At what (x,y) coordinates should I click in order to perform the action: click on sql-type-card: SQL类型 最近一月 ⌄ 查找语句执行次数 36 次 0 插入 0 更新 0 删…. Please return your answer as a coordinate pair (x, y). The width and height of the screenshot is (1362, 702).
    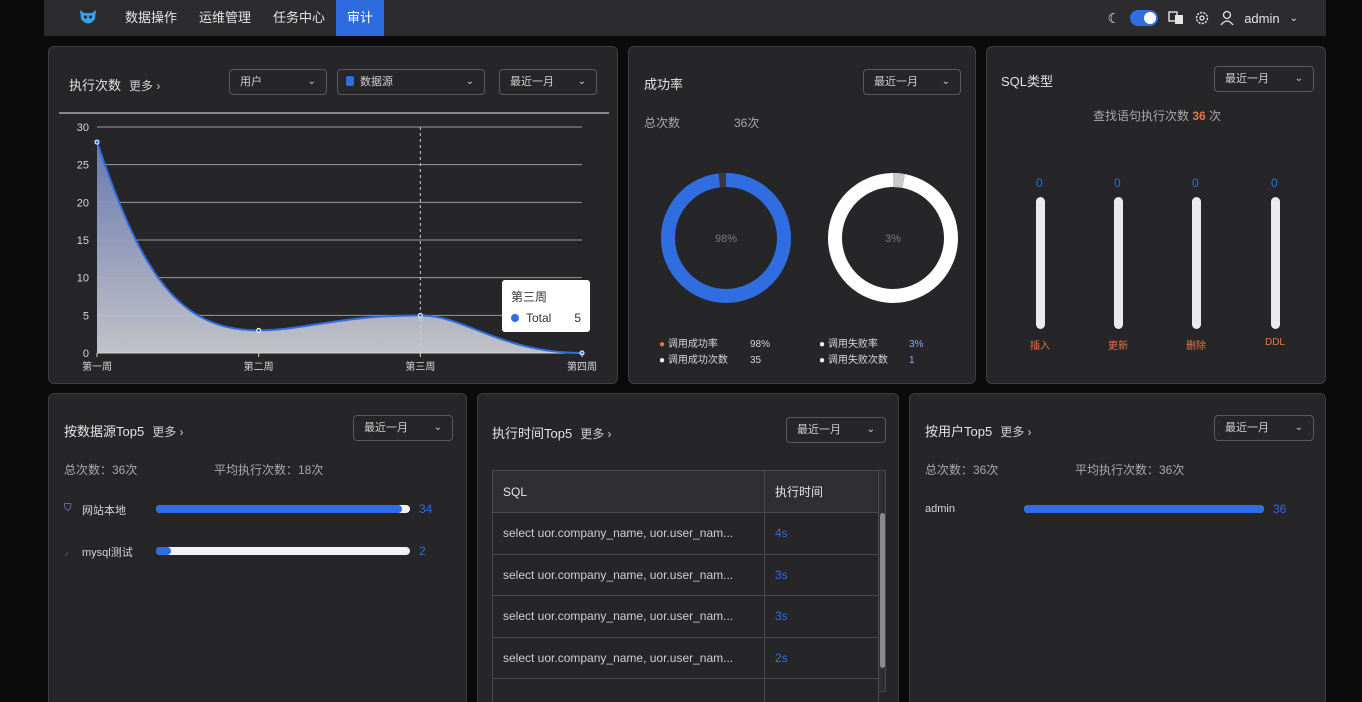
    Looking at the image, I should click on (1156, 215).